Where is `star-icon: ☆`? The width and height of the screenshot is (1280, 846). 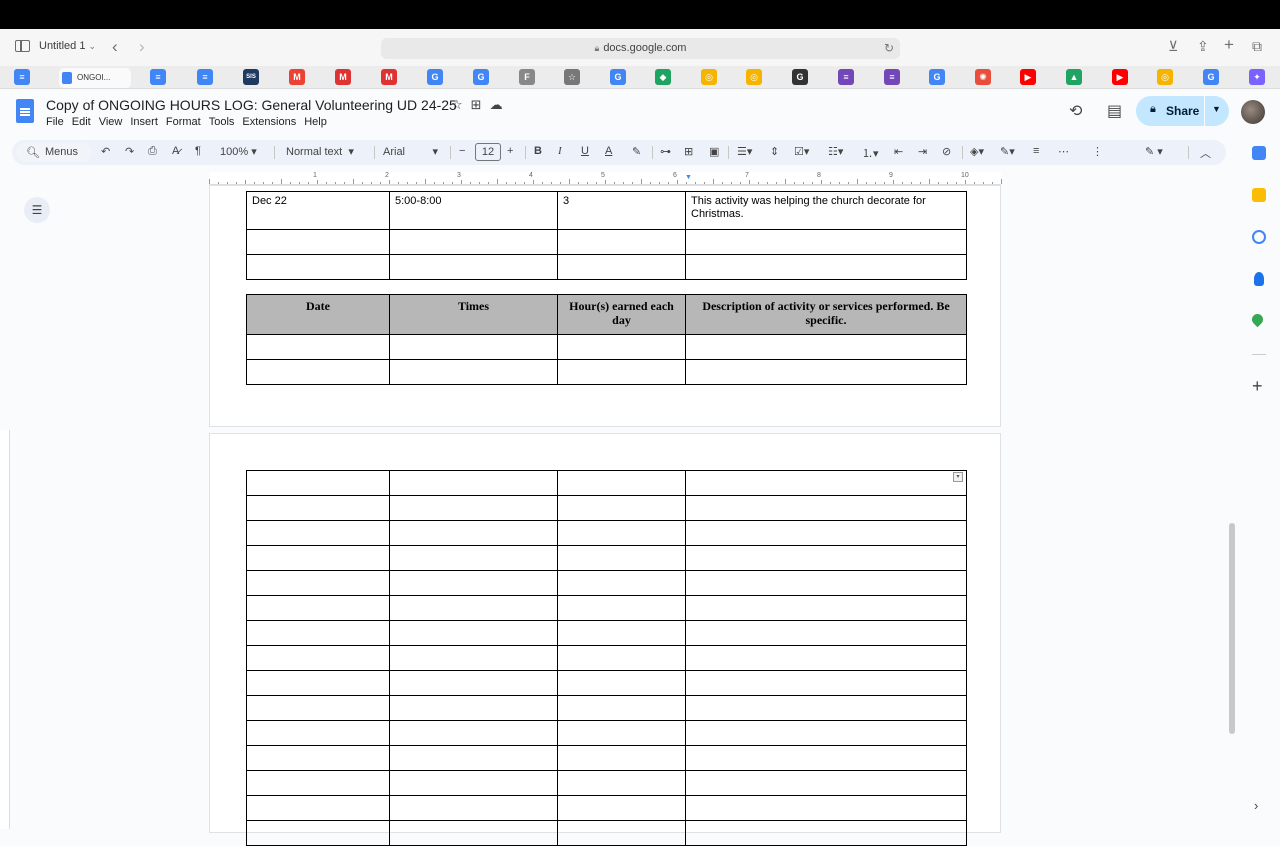 star-icon: ☆ is located at coordinates (457, 104).